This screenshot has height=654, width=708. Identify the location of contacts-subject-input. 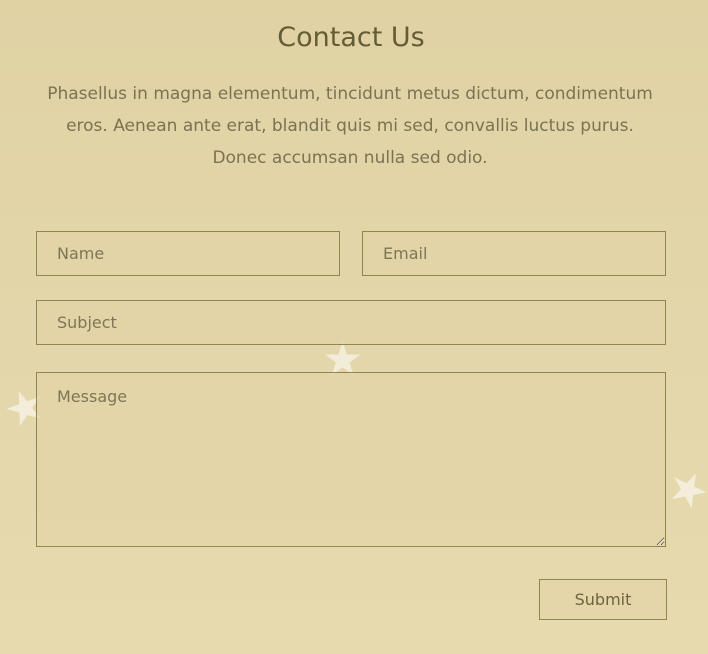
(351, 322).